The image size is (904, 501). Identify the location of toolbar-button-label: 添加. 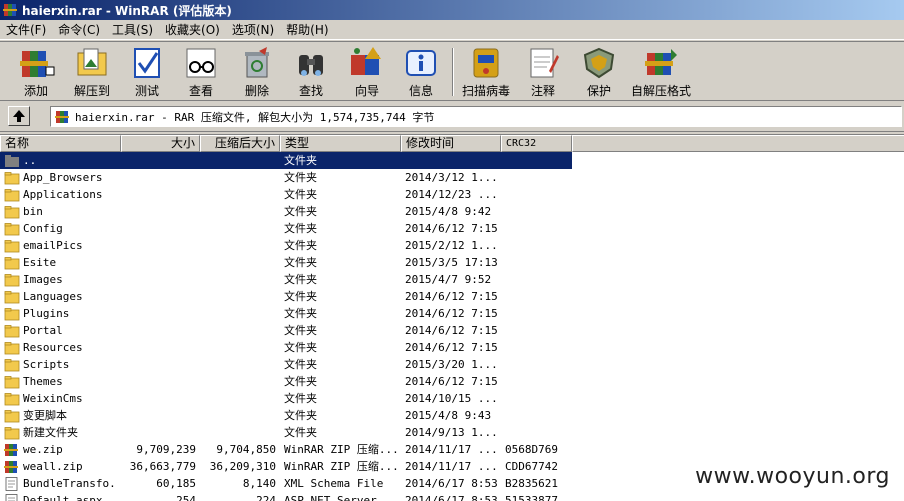
(35, 91).